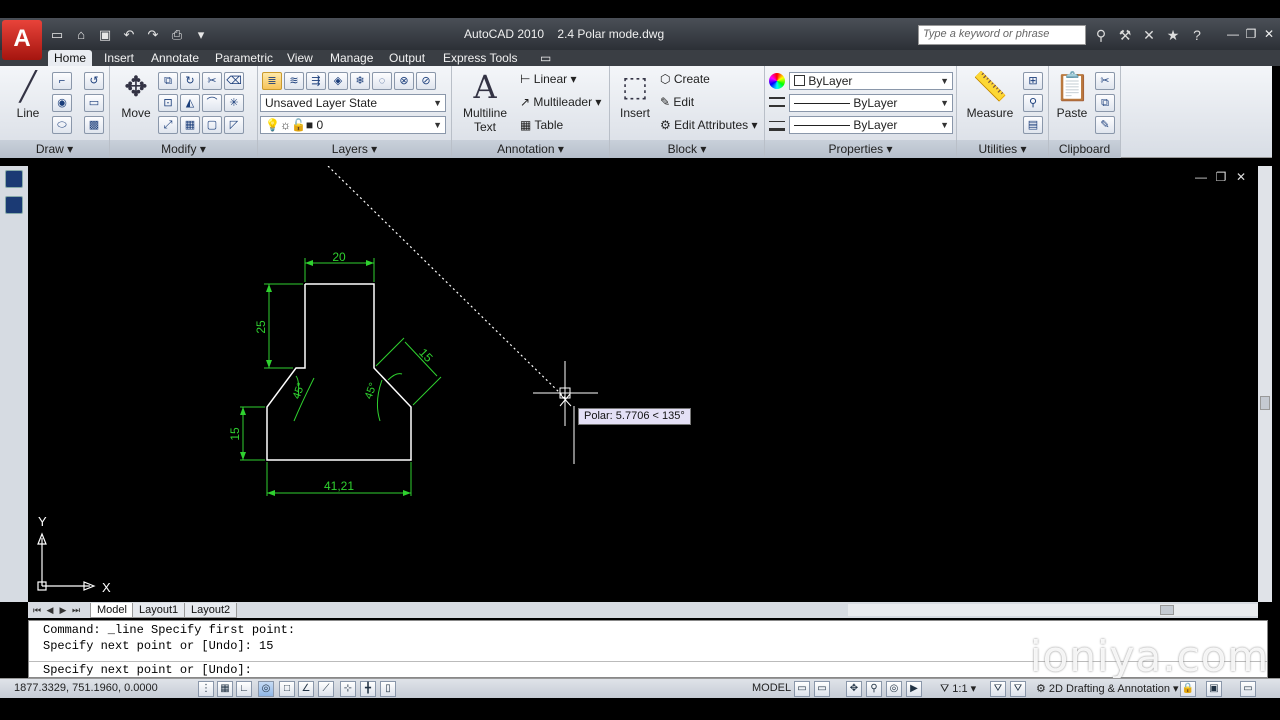  I want to click on draw-panel-label: Draw ▾, so click(54, 149).